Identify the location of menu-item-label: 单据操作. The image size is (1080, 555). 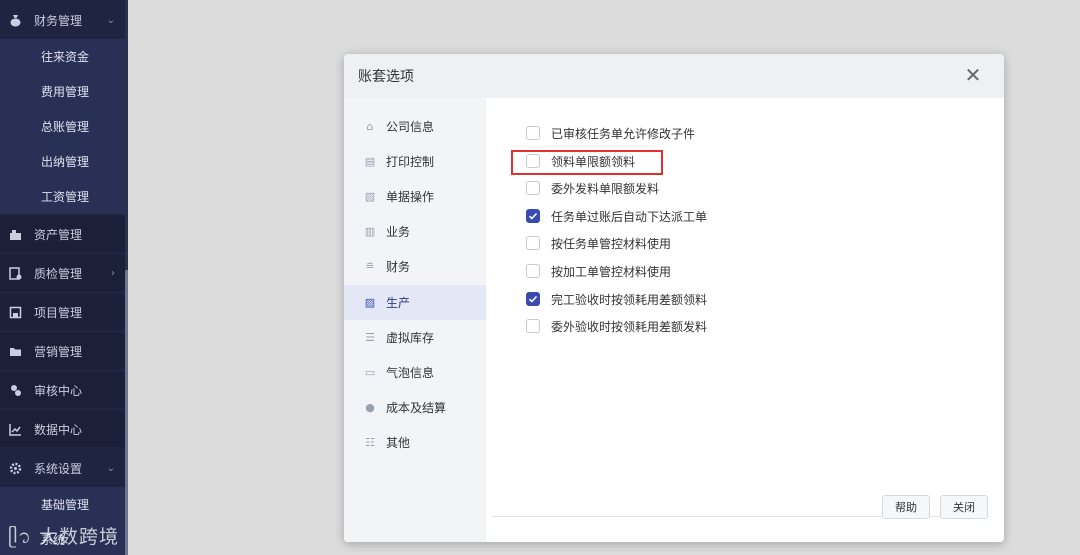
(410, 197).